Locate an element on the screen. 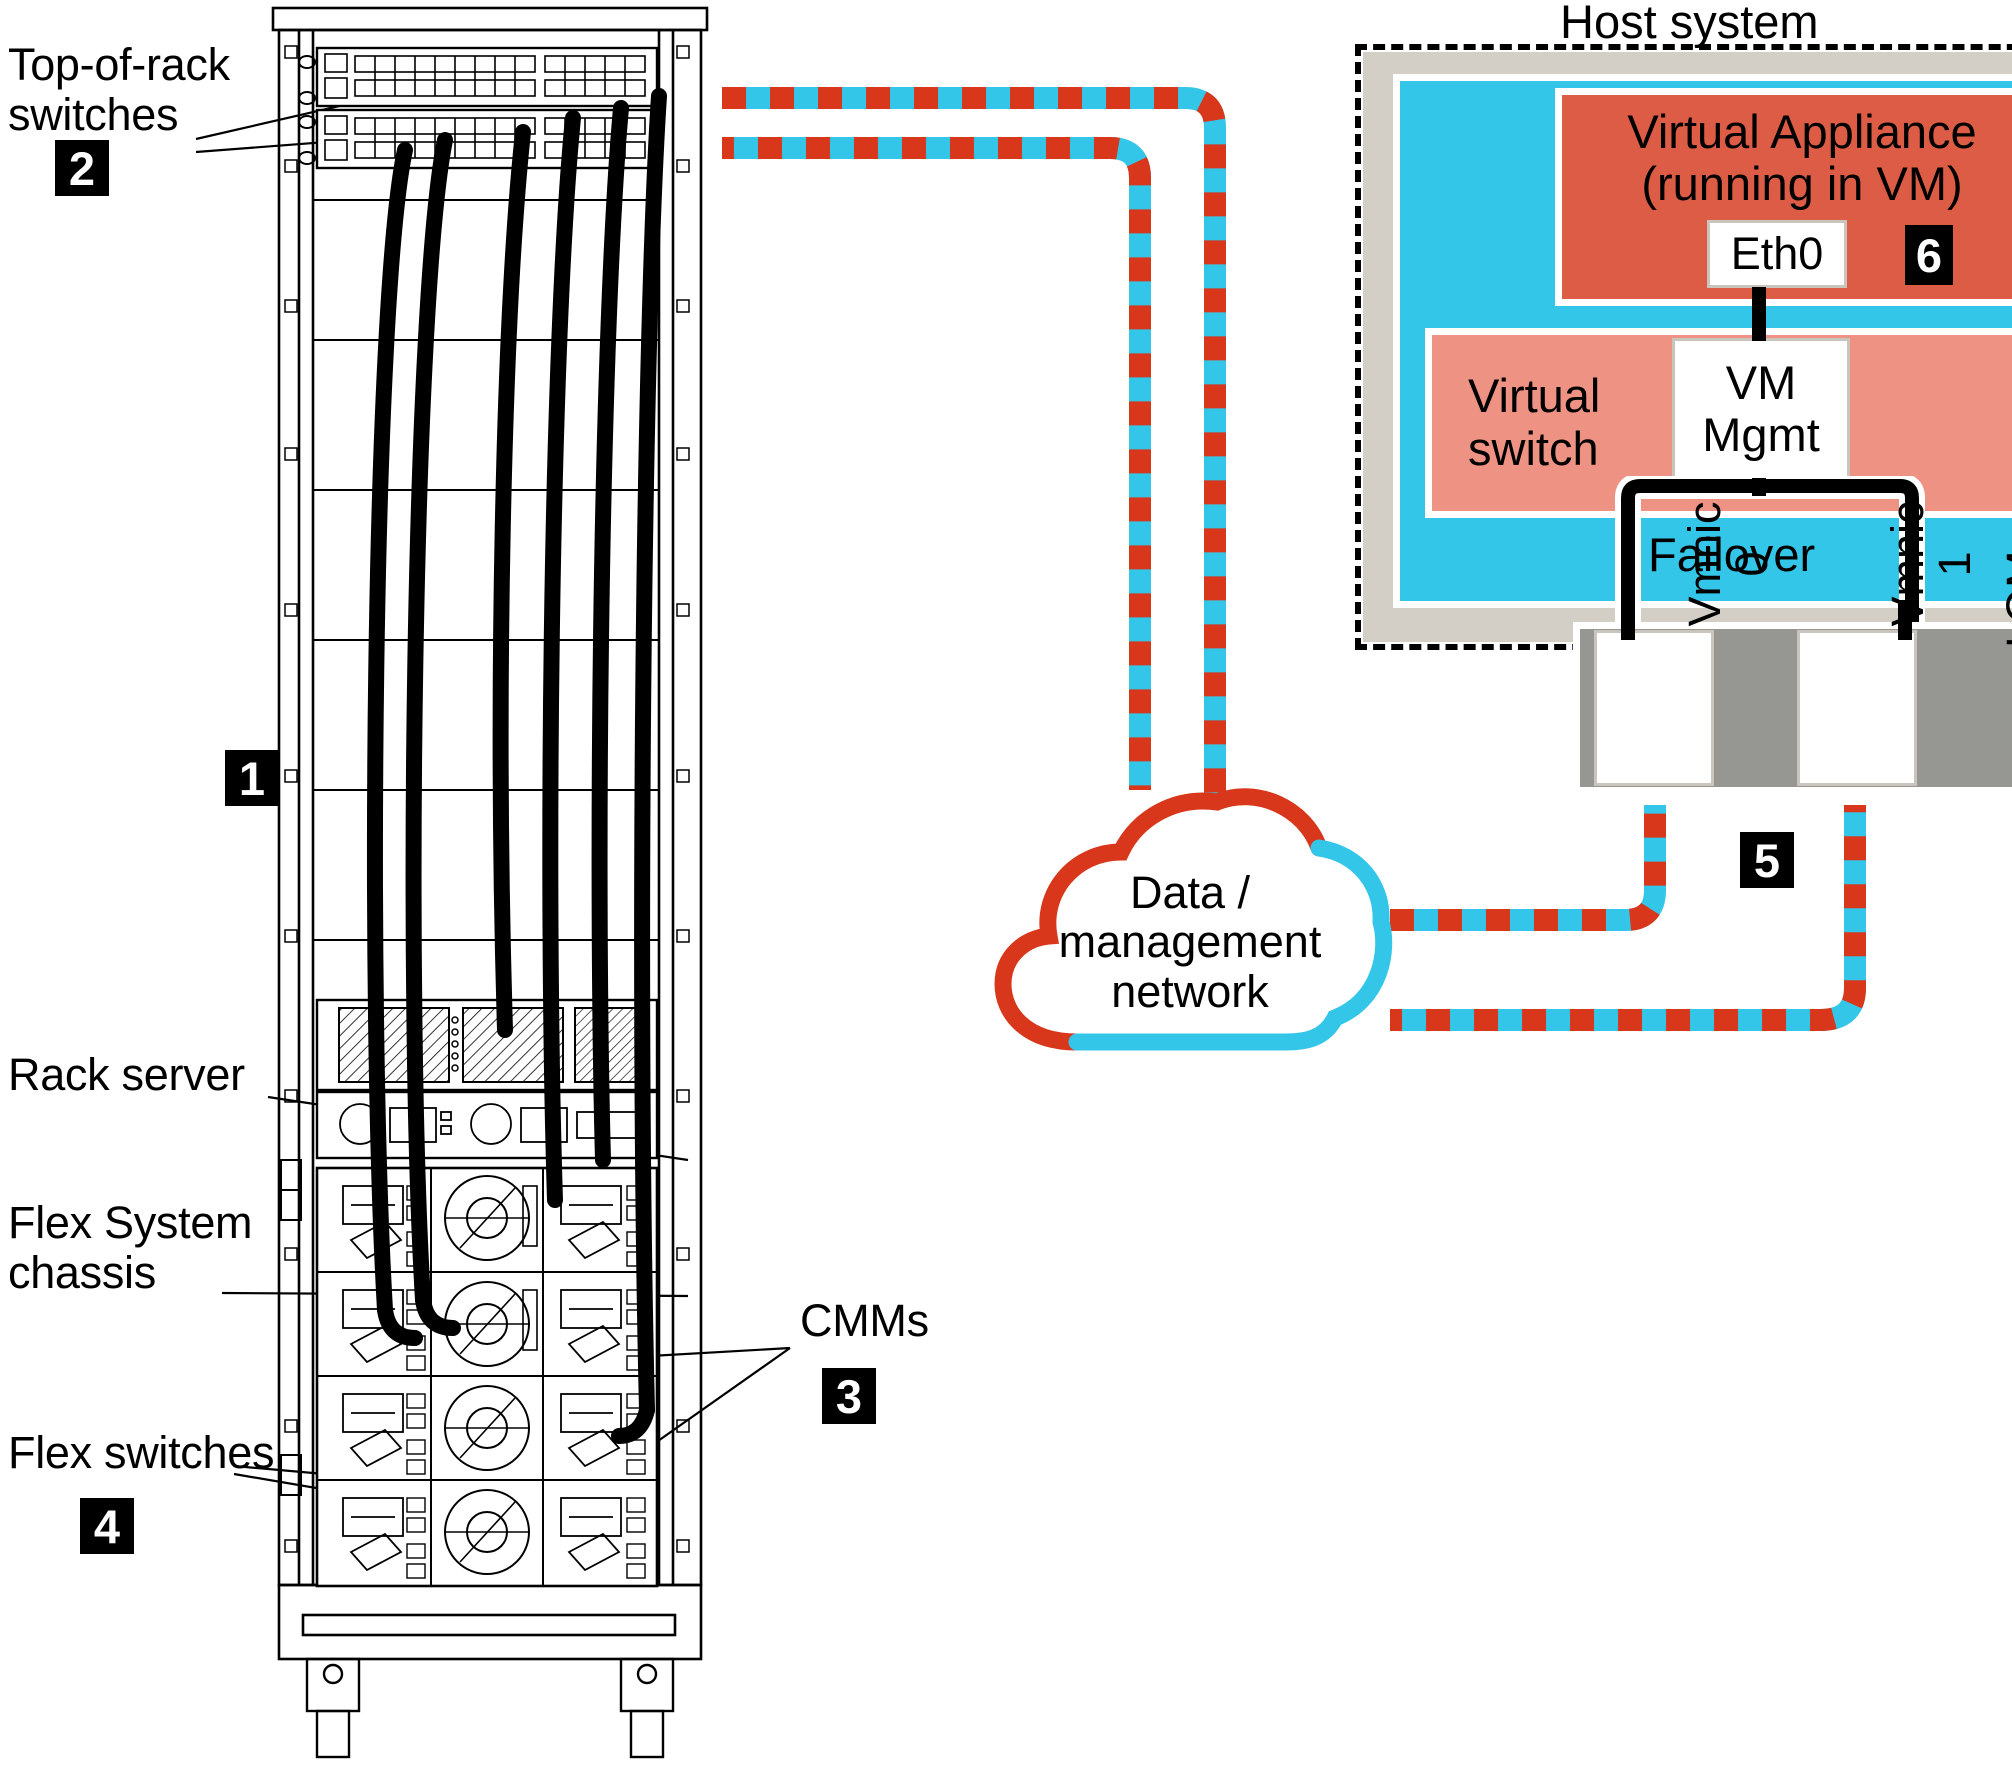  failover-vmnic0-connector is located at coordinates (1628, 620).